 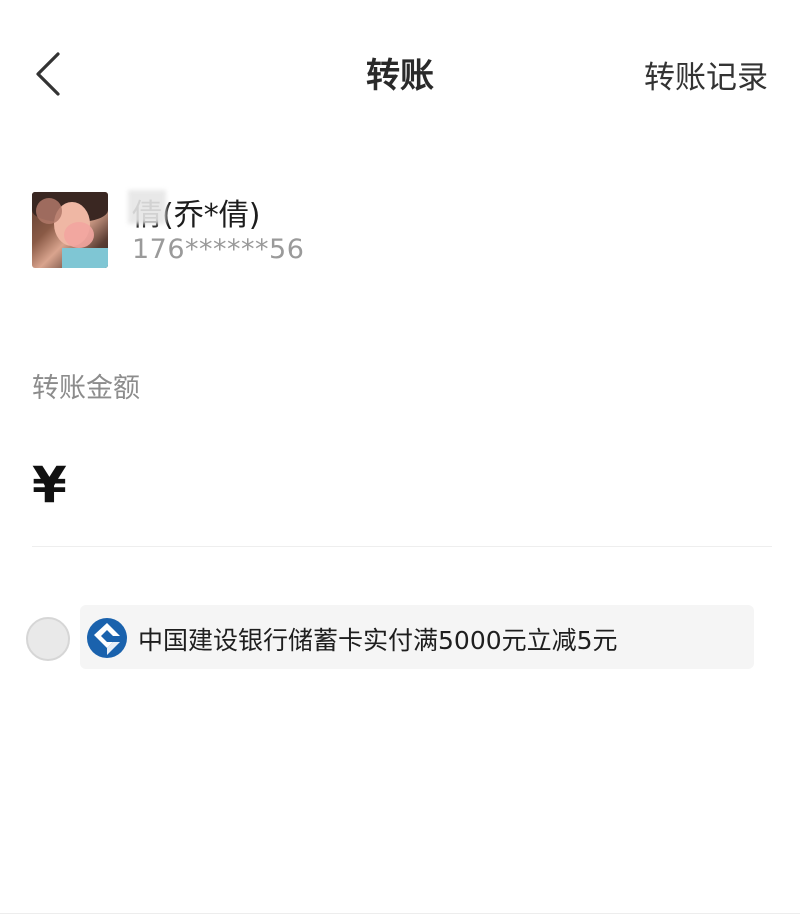 What do you see at coordinates (218, 249) in the screenshot?
I see `recipient-phone: 176******56` at bounding box center [218, 249].